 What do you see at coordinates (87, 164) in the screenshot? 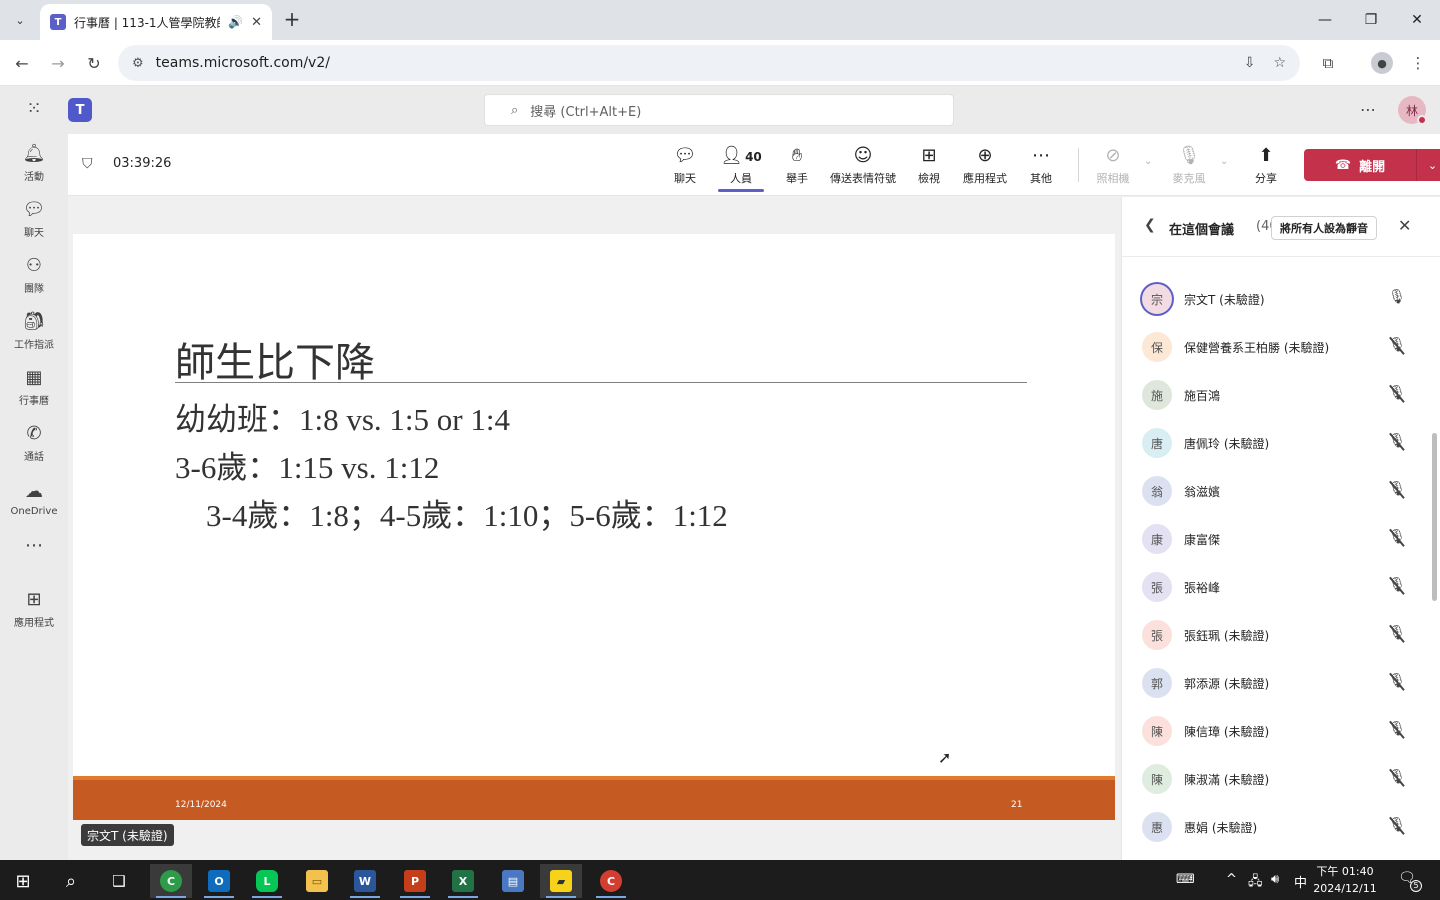
I see `shield-icon: ⛉` at bounding box center [87, 164].